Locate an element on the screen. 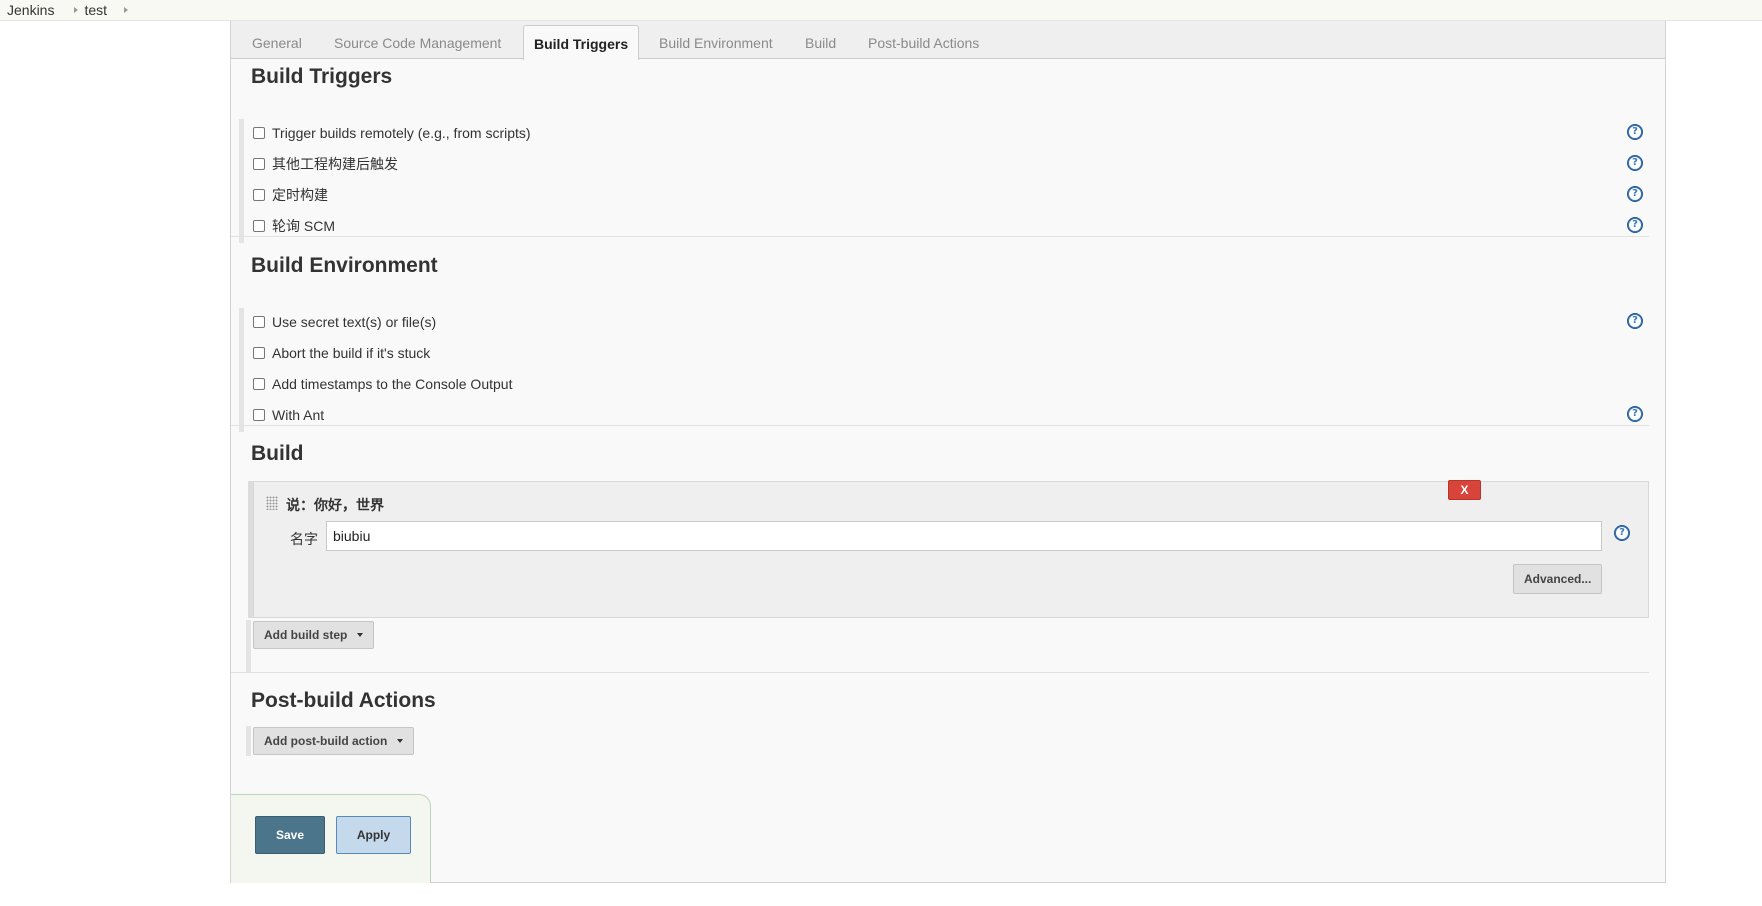 Image resolution: width=1762 pixels, height=906 pixels. option-build-periodically: 定时构建 is located at coordinates (290, 195).